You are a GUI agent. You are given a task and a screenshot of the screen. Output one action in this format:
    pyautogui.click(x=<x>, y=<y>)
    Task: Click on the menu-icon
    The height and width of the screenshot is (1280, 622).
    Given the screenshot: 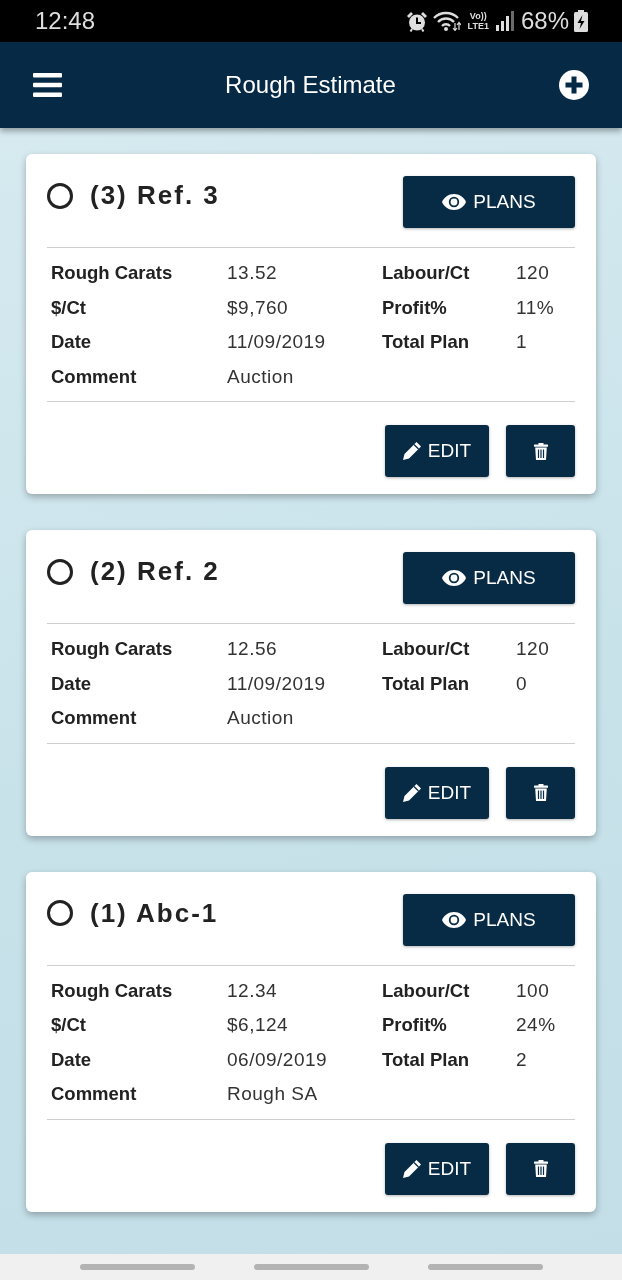 What is the action you would take?
    pyautogui.click(x=47, y=85)
    